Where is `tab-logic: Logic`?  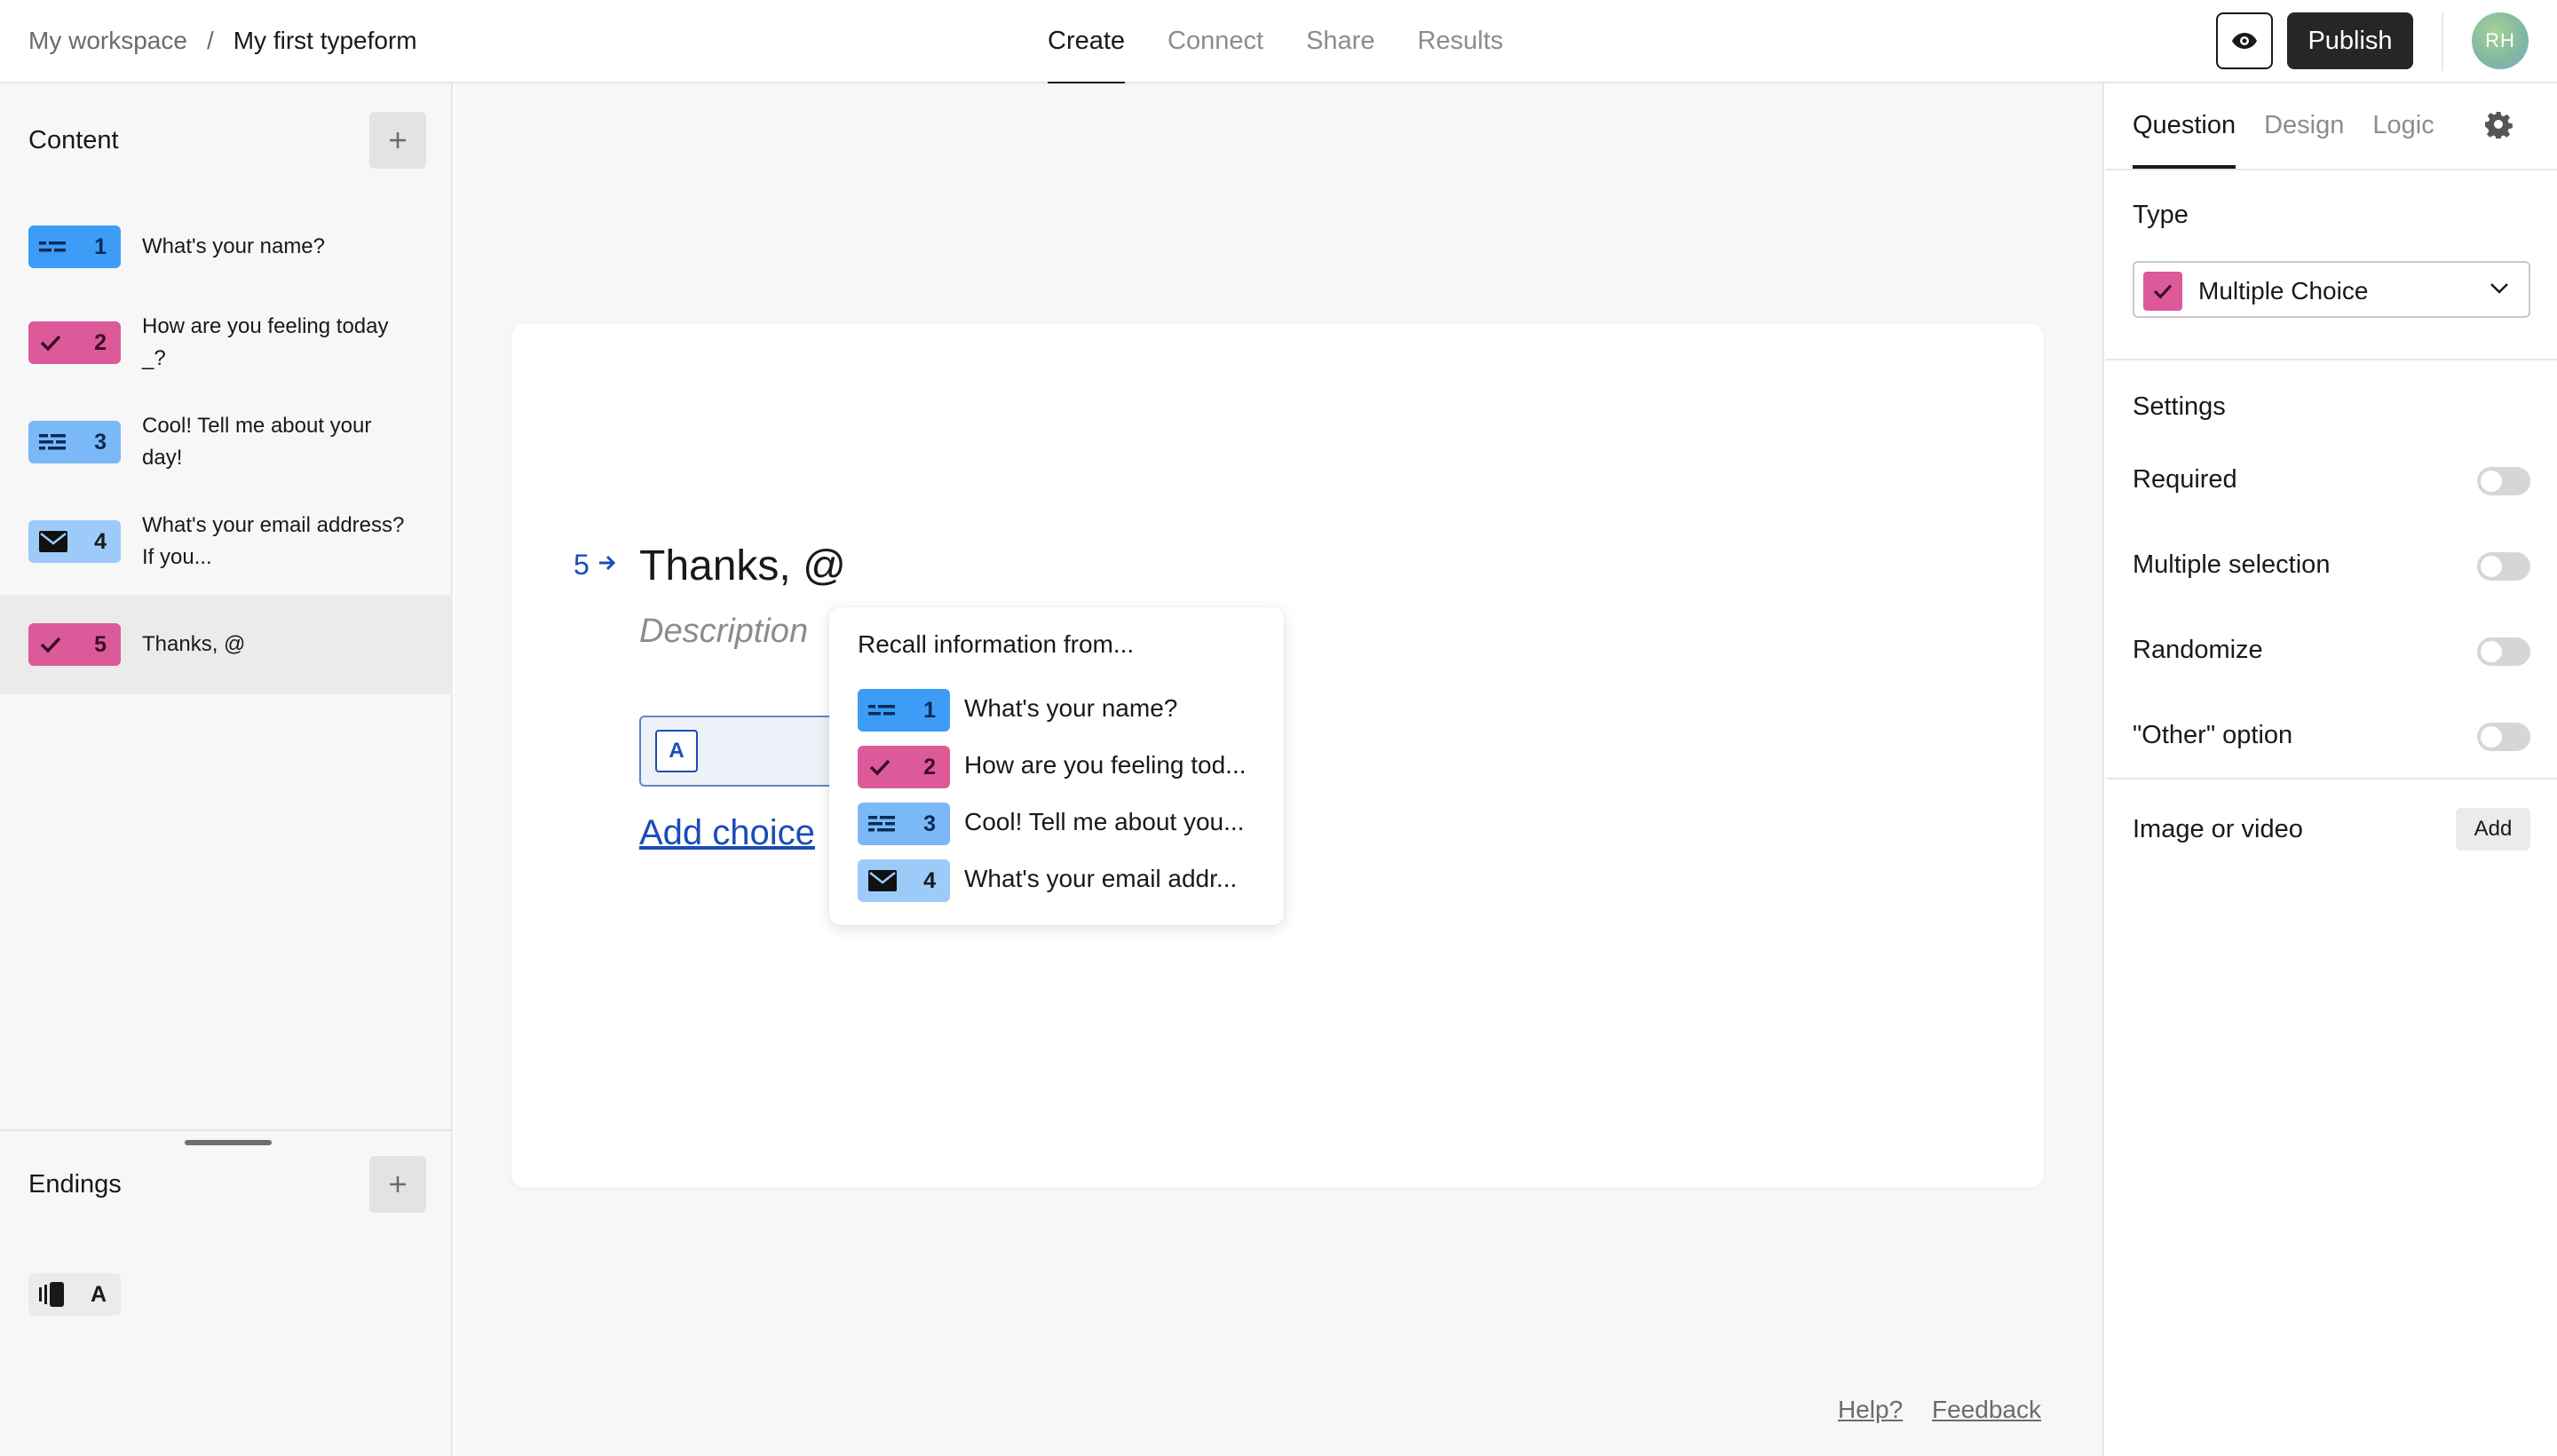 tab-logic: Logic is located at coordinates (2403, 126).